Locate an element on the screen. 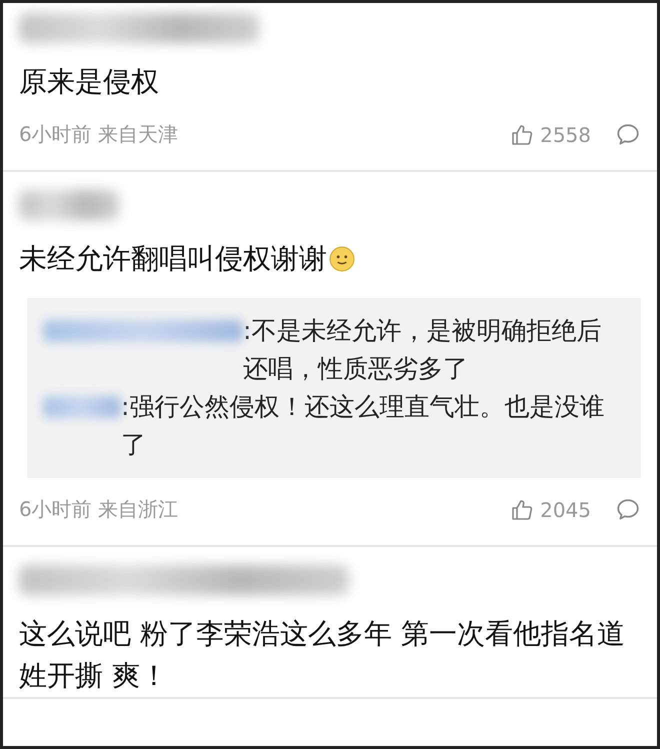 This screenshot has width=660, height=749. like-count: 2558 is located at coordinates (565, 134).